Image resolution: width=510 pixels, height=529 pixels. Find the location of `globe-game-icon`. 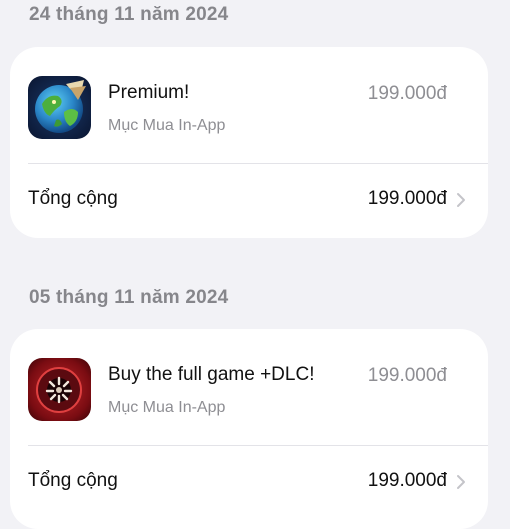

globe-game-icon is located at coordinates (59, 107).